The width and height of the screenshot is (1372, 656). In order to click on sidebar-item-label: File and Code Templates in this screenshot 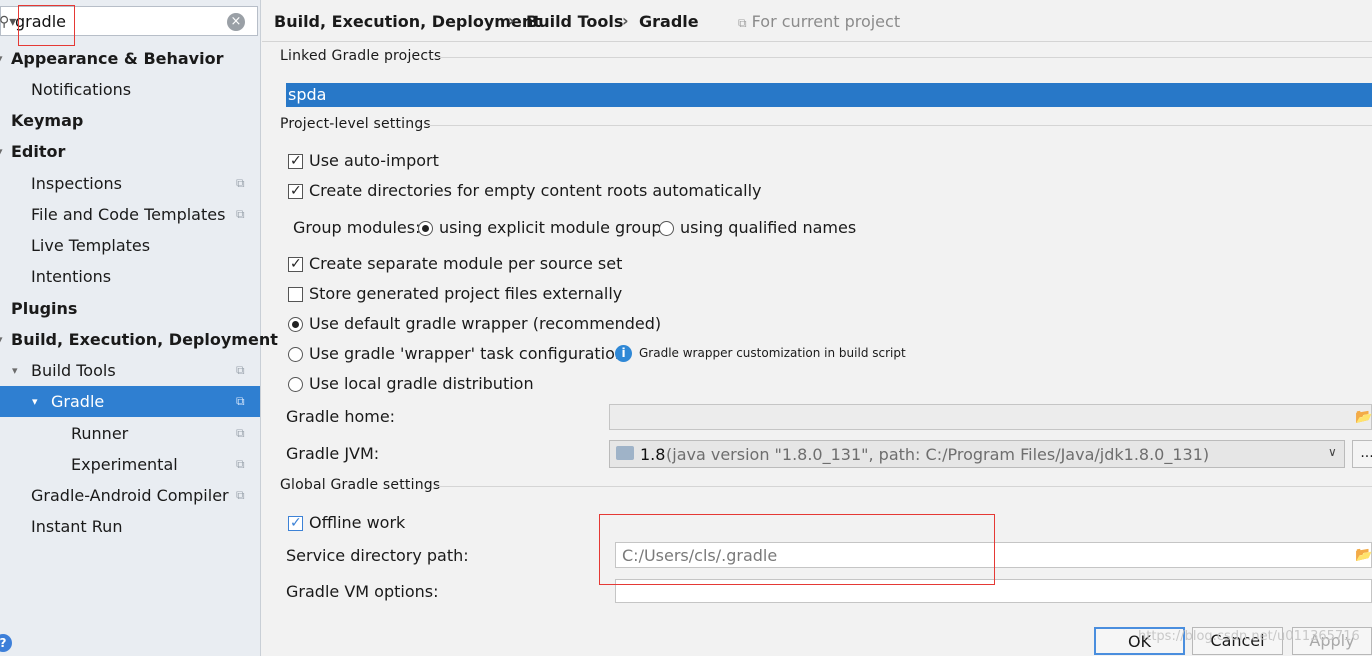, I will do `click(128, 214)`.